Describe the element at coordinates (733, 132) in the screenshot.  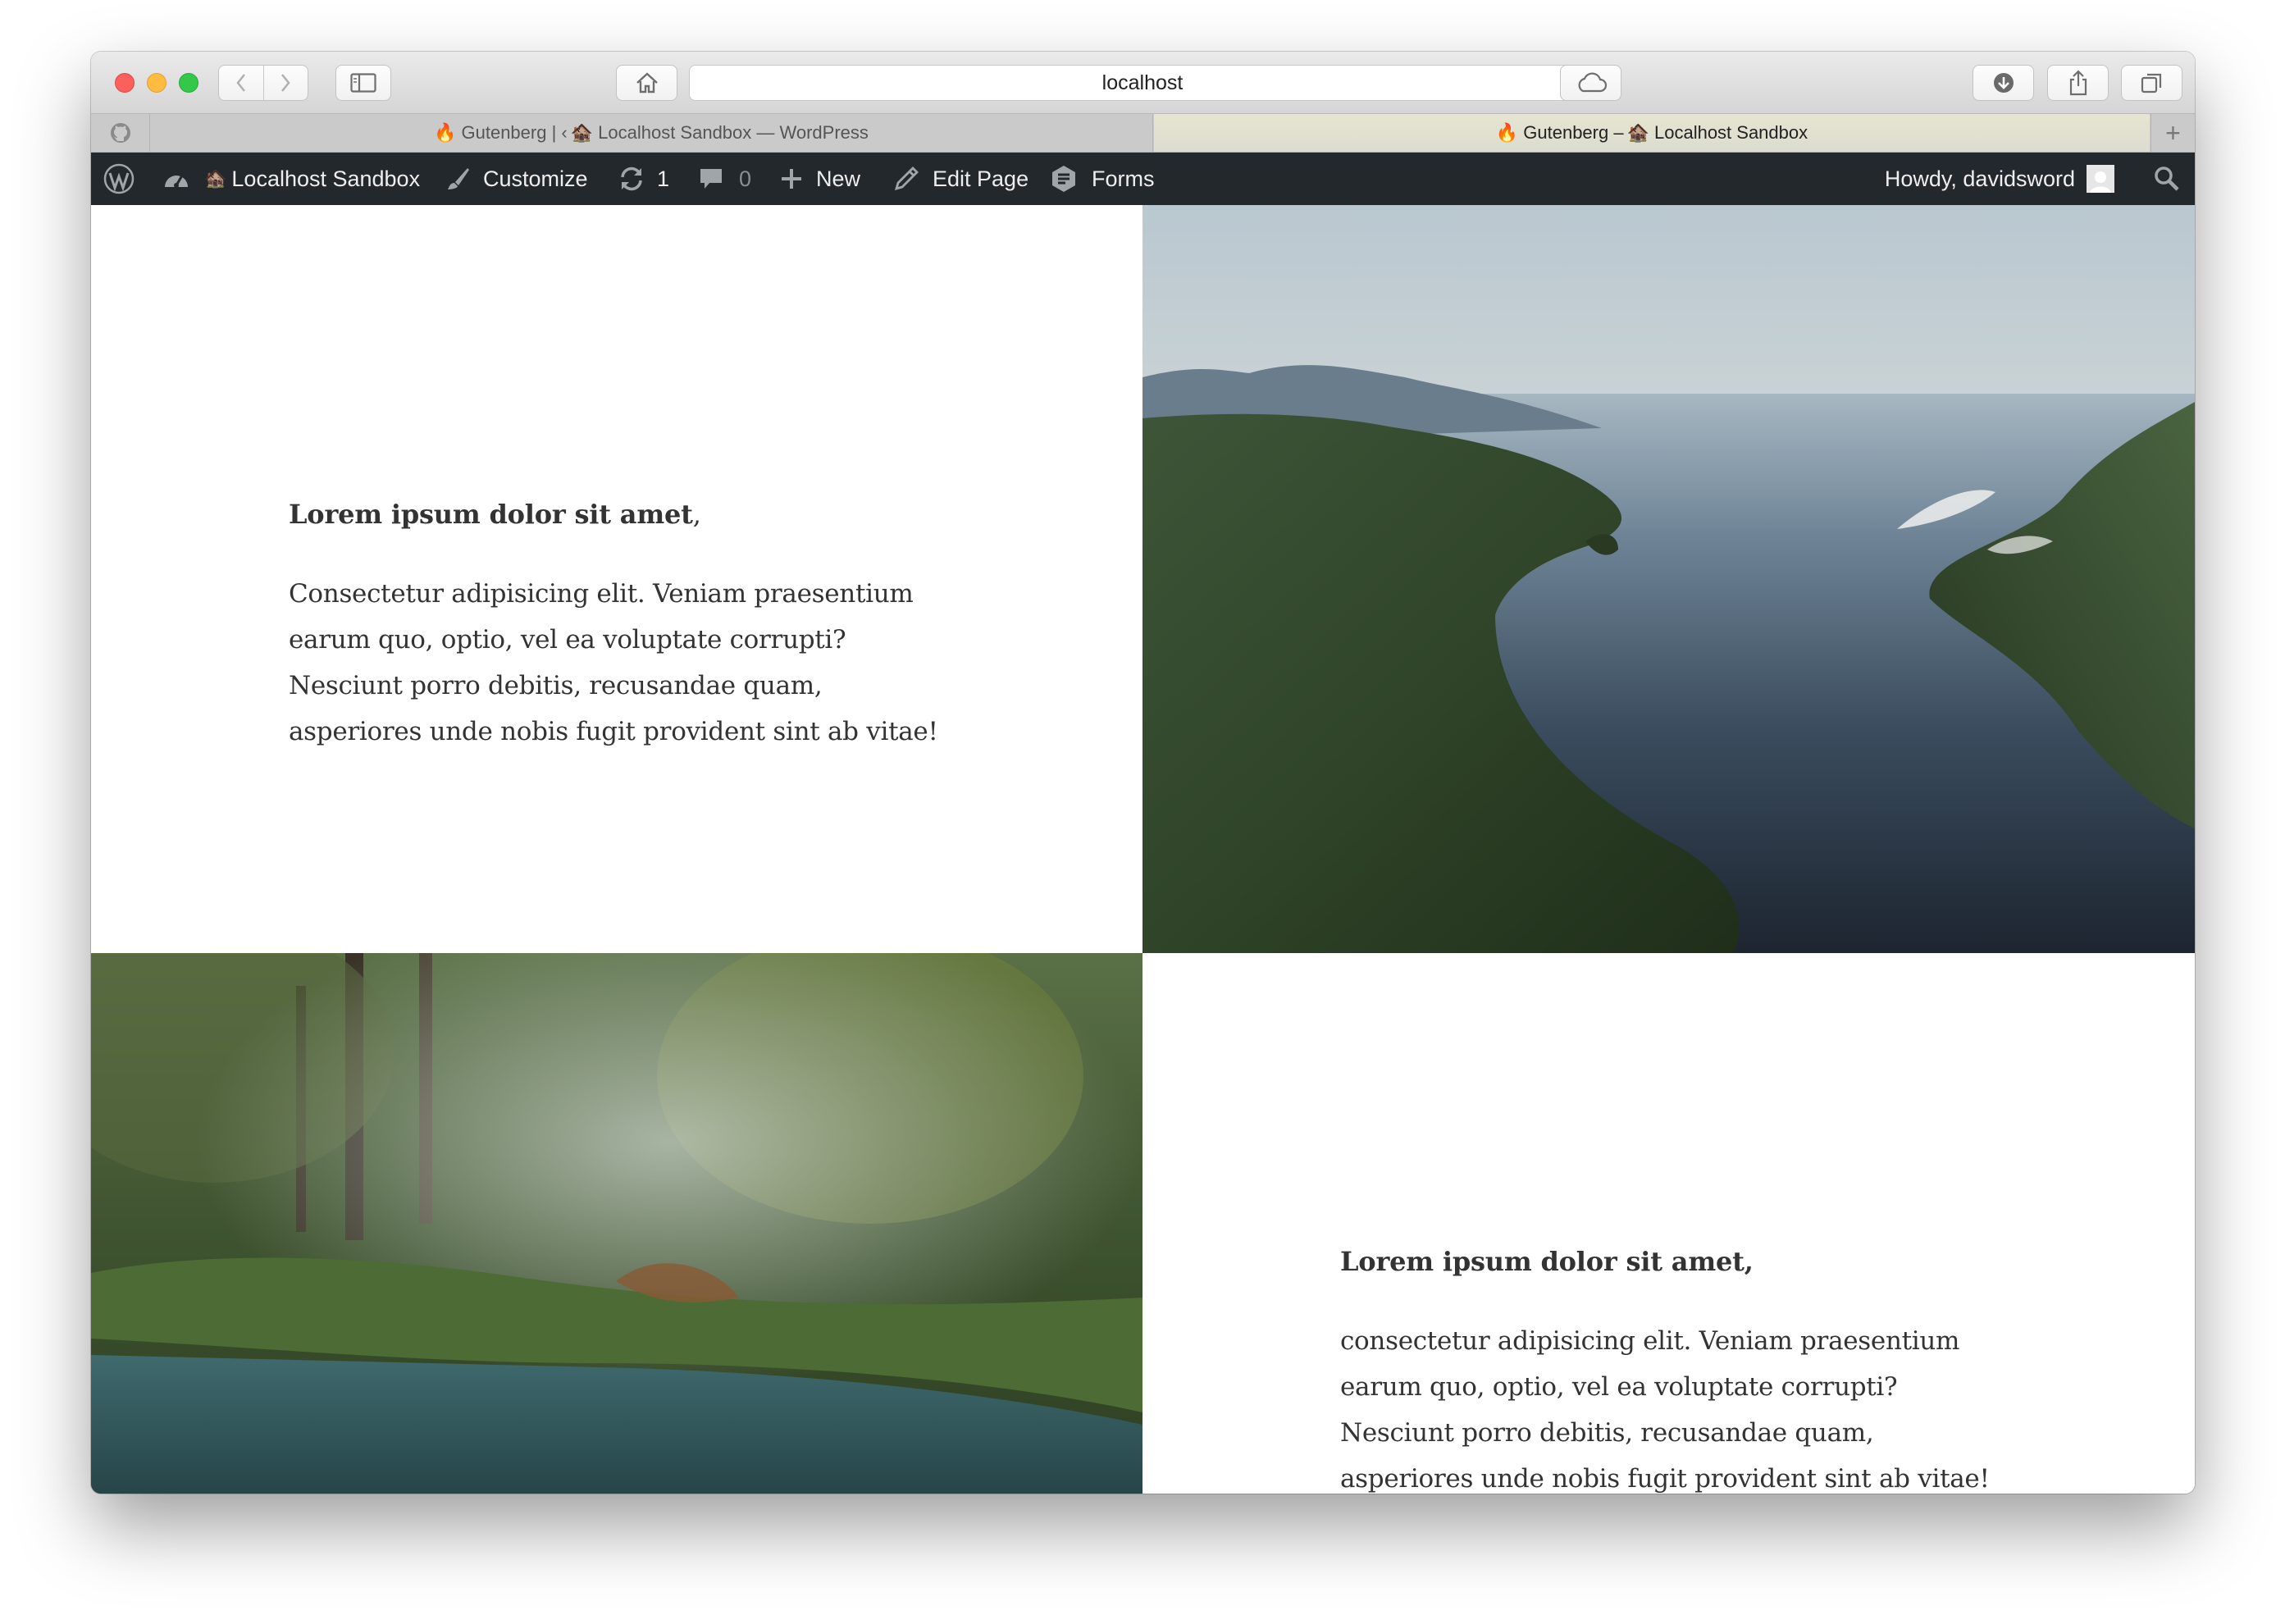
I see `tab-title: Localhost Sandbox — WordPress` at that location.